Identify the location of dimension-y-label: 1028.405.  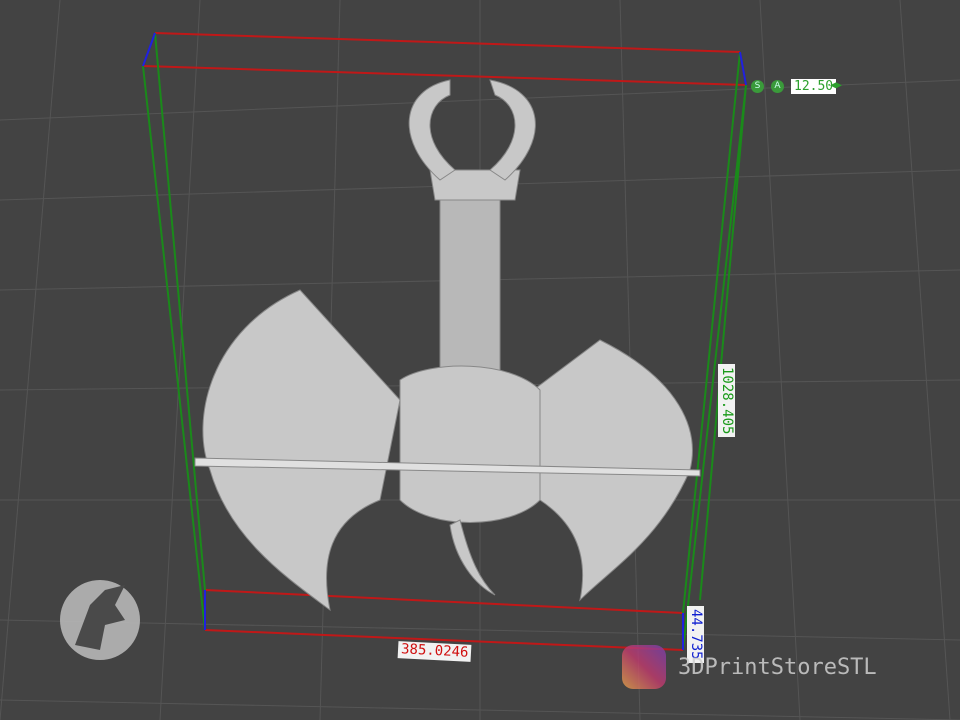
(726, 401).